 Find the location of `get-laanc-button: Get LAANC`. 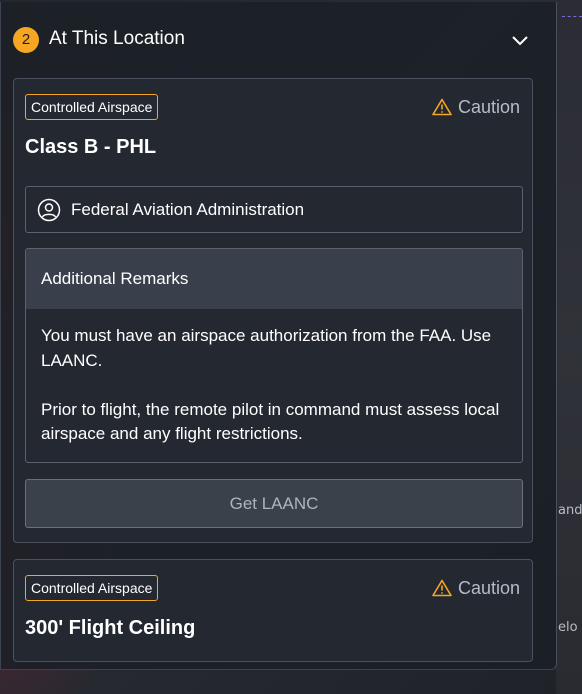

get-laanc-button: Get LAANC is located at coordinates (274, 503).